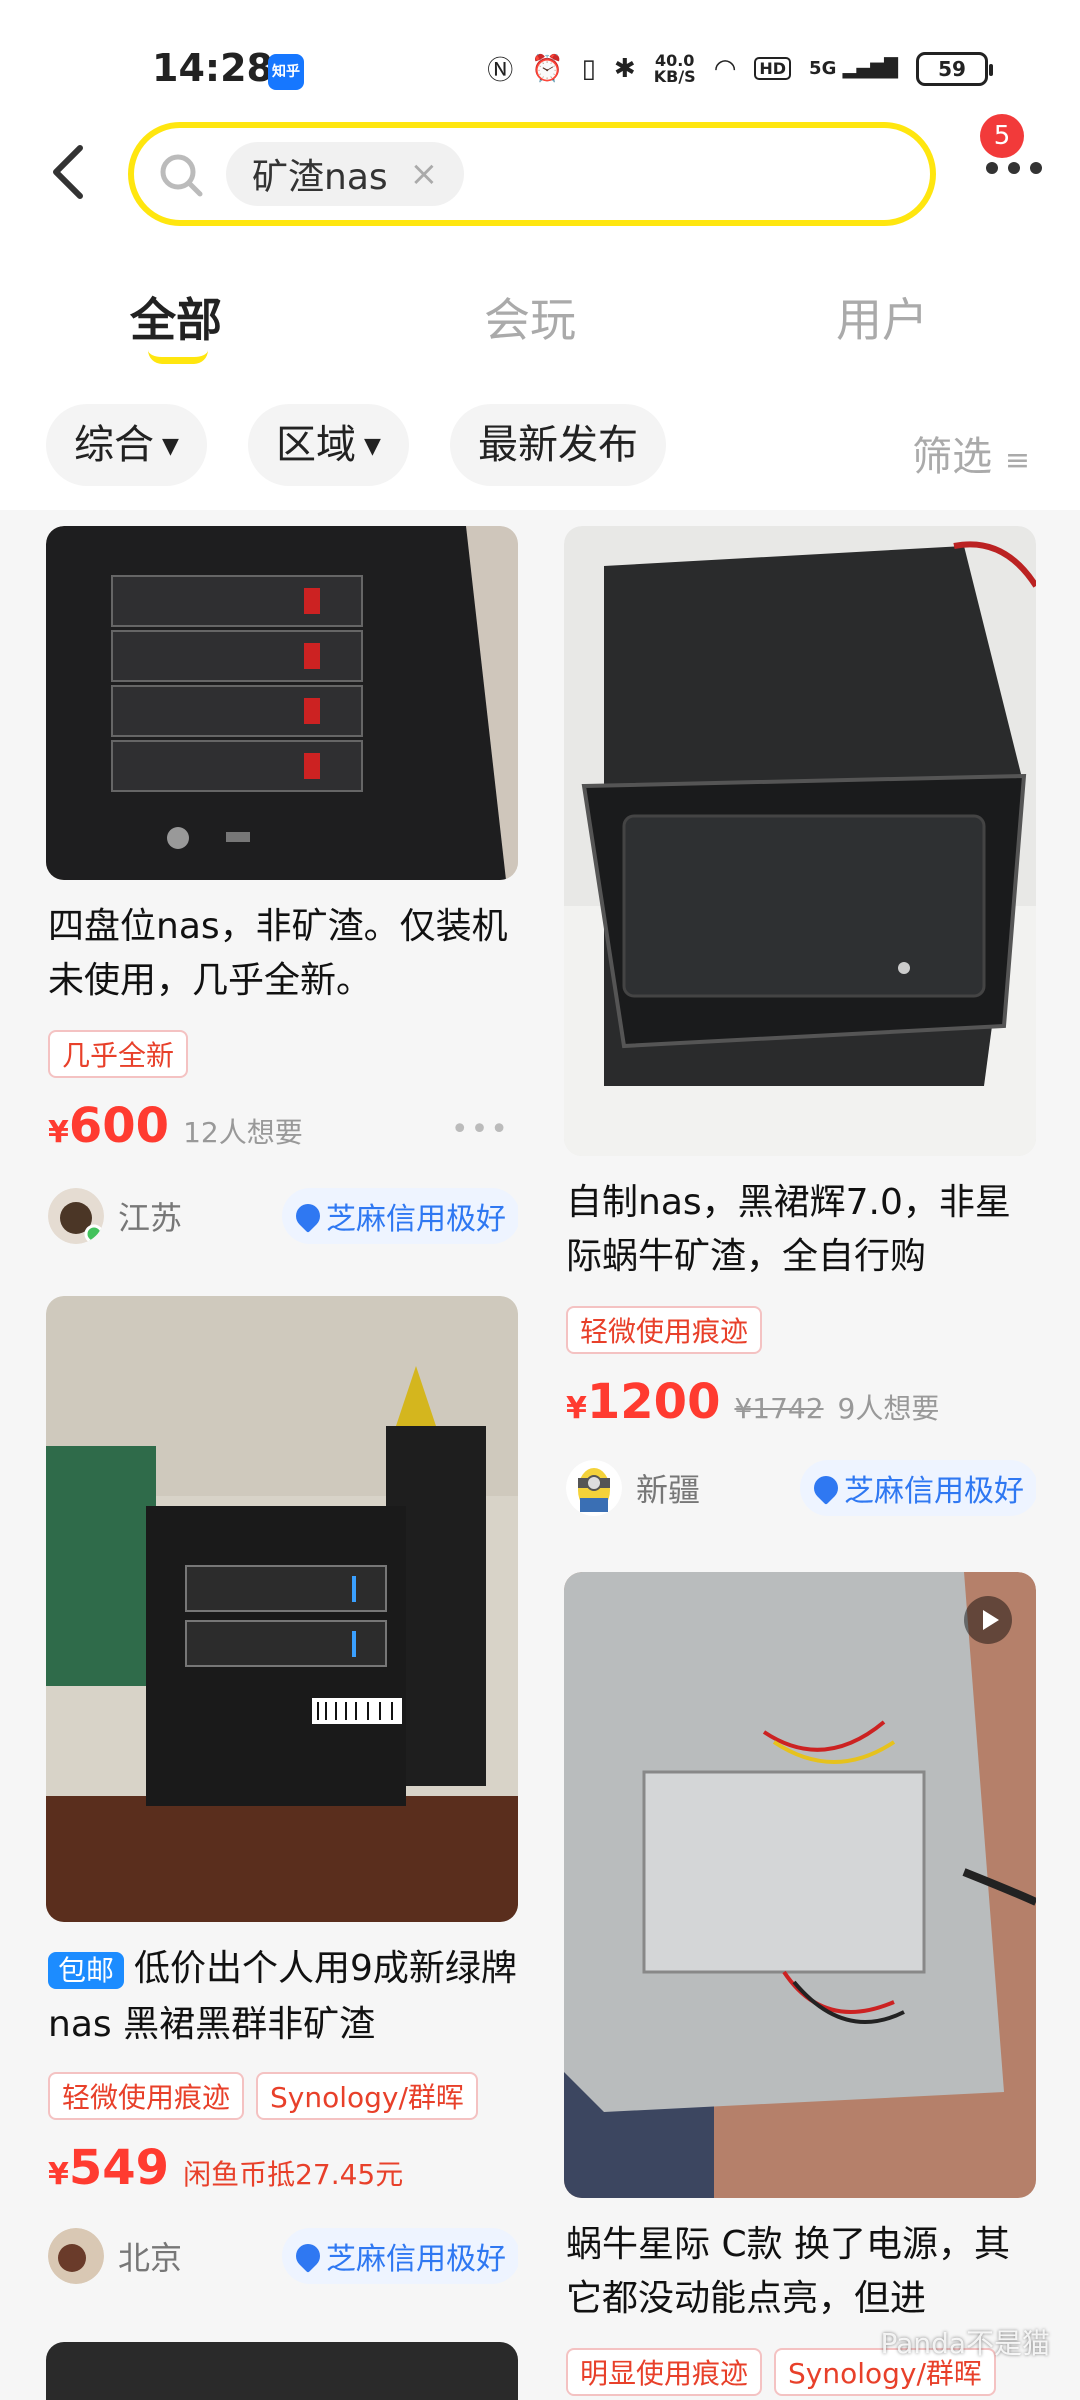 The height and width of the screenshot is (2400, 1080). I want to click on status-time: 14:28, so click(212, 68).